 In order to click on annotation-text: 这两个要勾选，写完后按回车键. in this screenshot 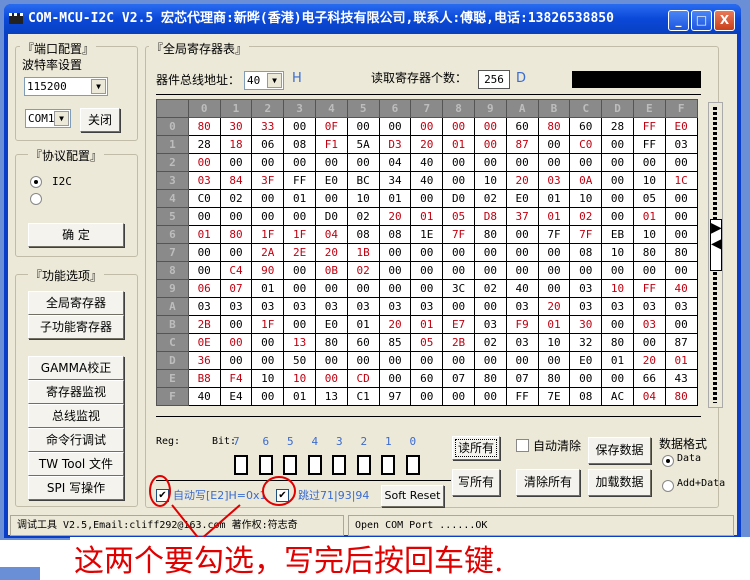, I will do `click(289, 561)`.